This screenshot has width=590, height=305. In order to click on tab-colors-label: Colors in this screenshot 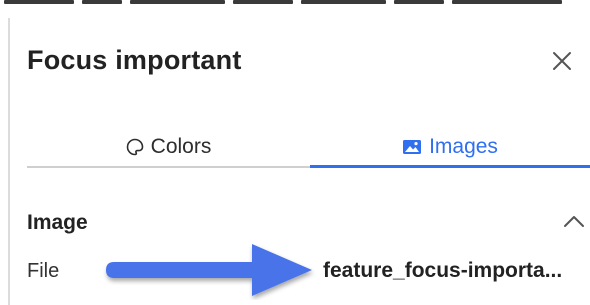, I will do `click(181, 146)`.